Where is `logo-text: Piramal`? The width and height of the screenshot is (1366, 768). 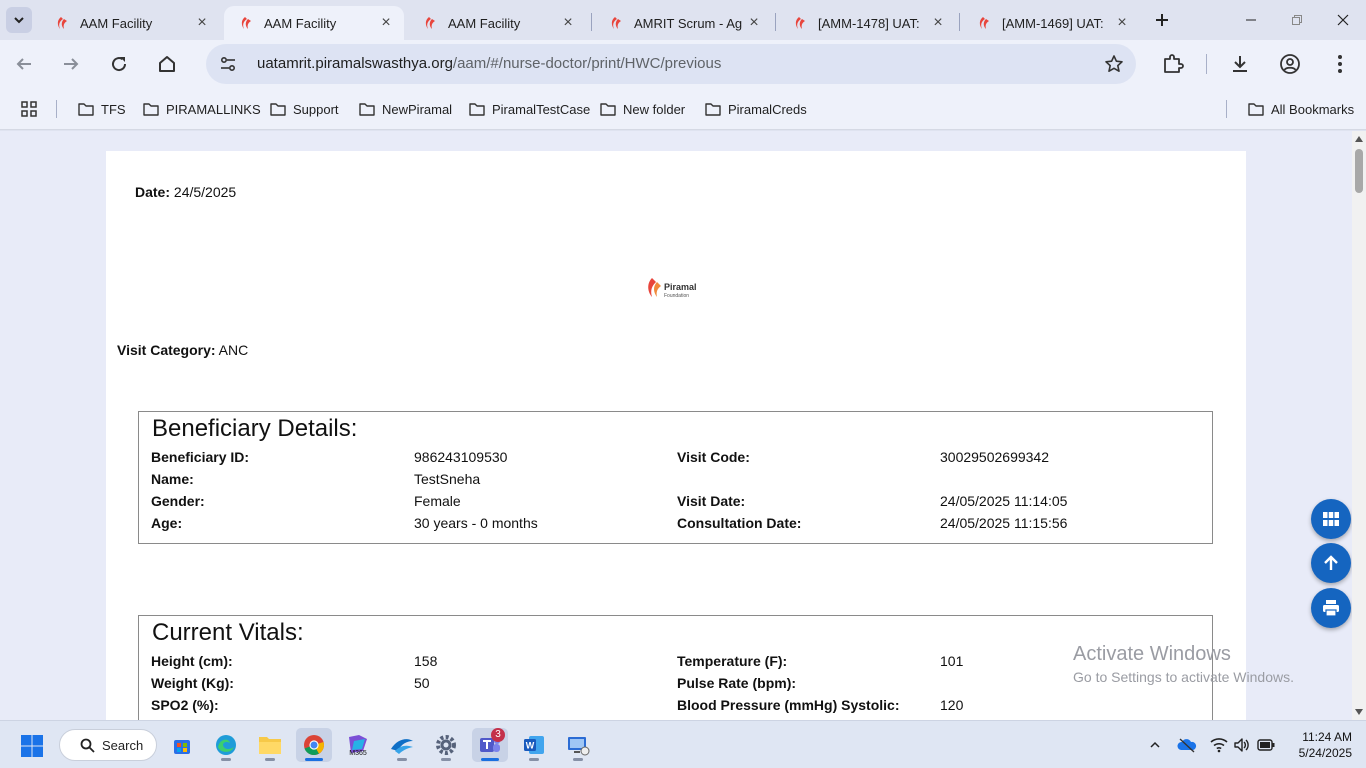
logo-text: Piramal is located at coordinates (680, 287).